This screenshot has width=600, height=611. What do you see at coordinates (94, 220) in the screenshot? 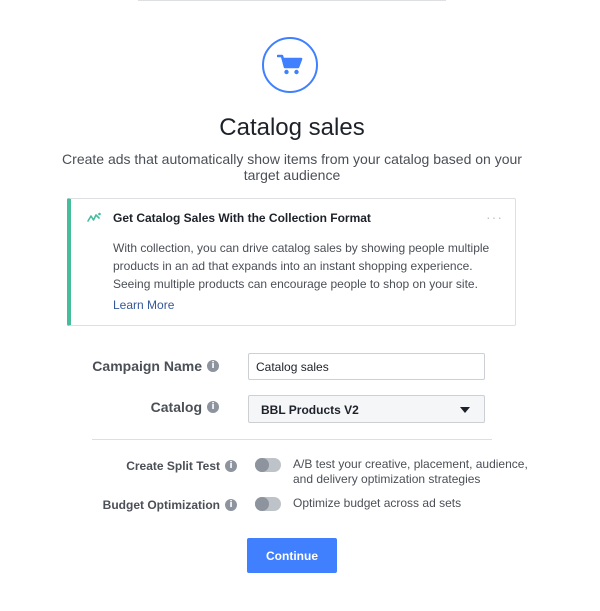
I see `collection-format-icon` at bounding box center [94, 220].